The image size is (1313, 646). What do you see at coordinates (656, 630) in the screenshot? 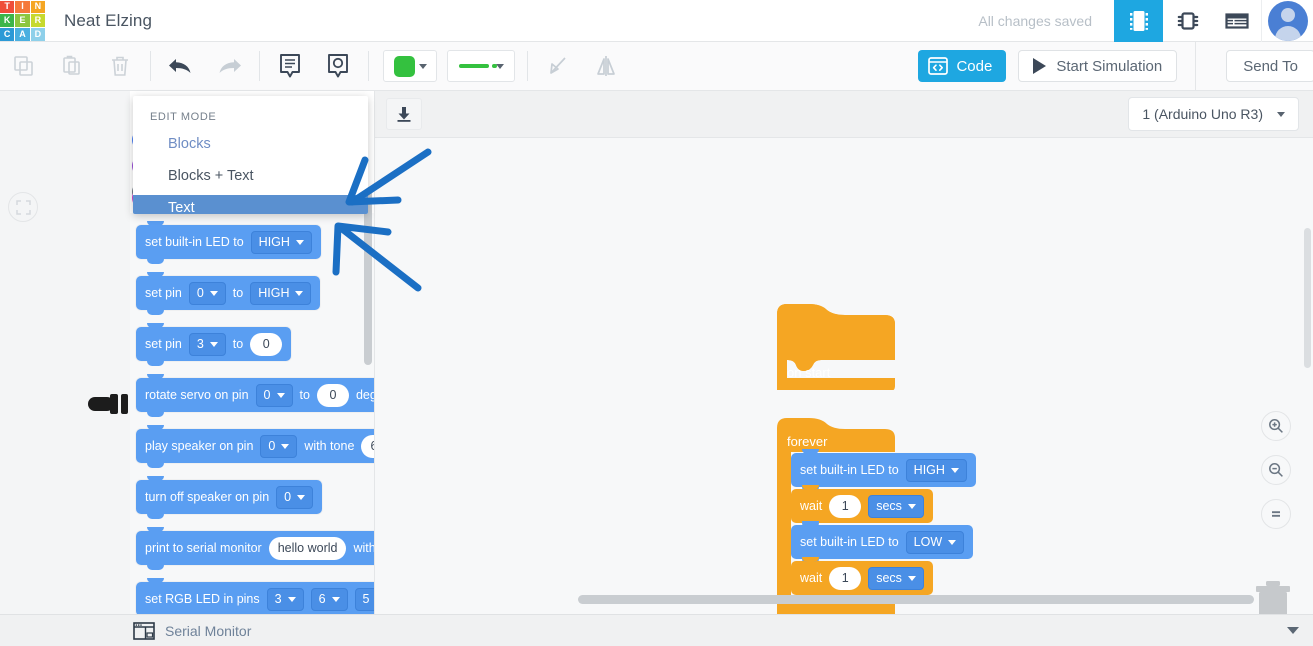
I see `bottom-bar: Serial Monitor` at bounding box center [656, 630].